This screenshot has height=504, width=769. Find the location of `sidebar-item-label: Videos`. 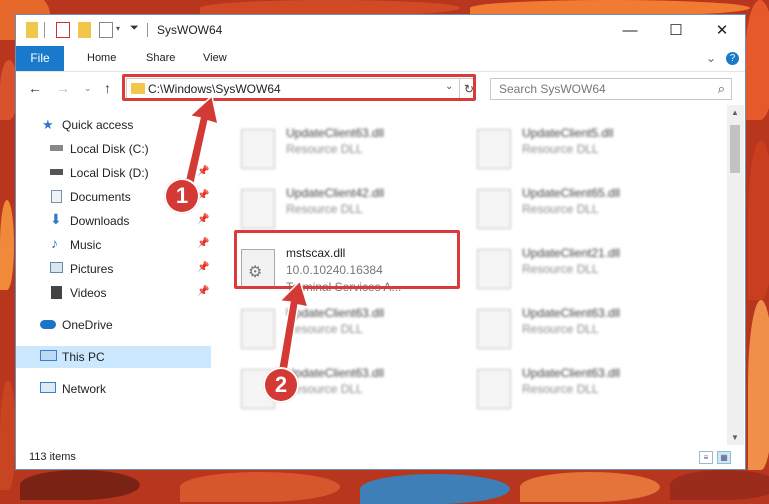

sidebar-item-label: Videos is located at coordinates (88, 293).